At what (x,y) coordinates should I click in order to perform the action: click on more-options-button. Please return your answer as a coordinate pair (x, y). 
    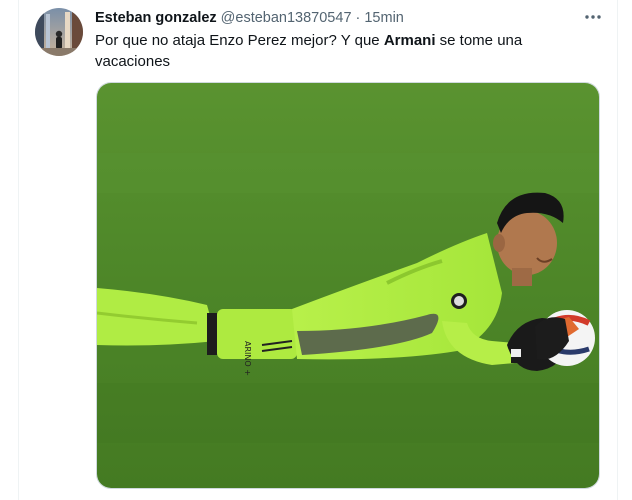
    Looking at the image, I should click on (593, 17).